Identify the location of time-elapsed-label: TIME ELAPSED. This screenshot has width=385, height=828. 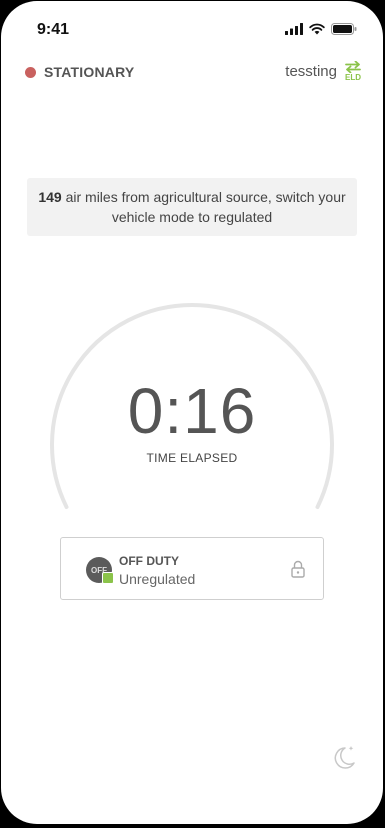
(192, 458).